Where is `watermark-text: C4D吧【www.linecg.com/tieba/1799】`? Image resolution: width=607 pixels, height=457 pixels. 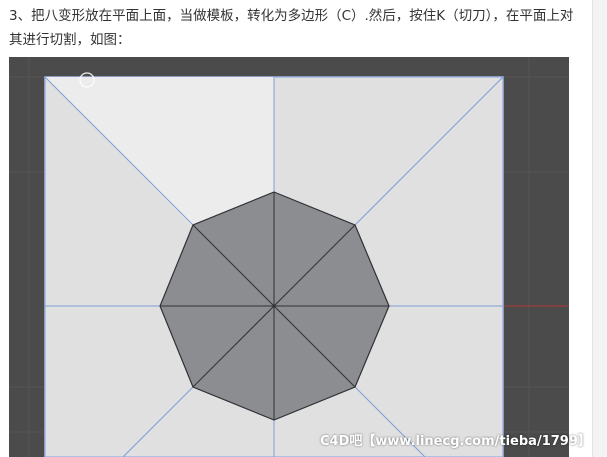
watermark-text: C4D吧【www.linecg.com/tieba/1799】 is located at coordinates (455, 441).